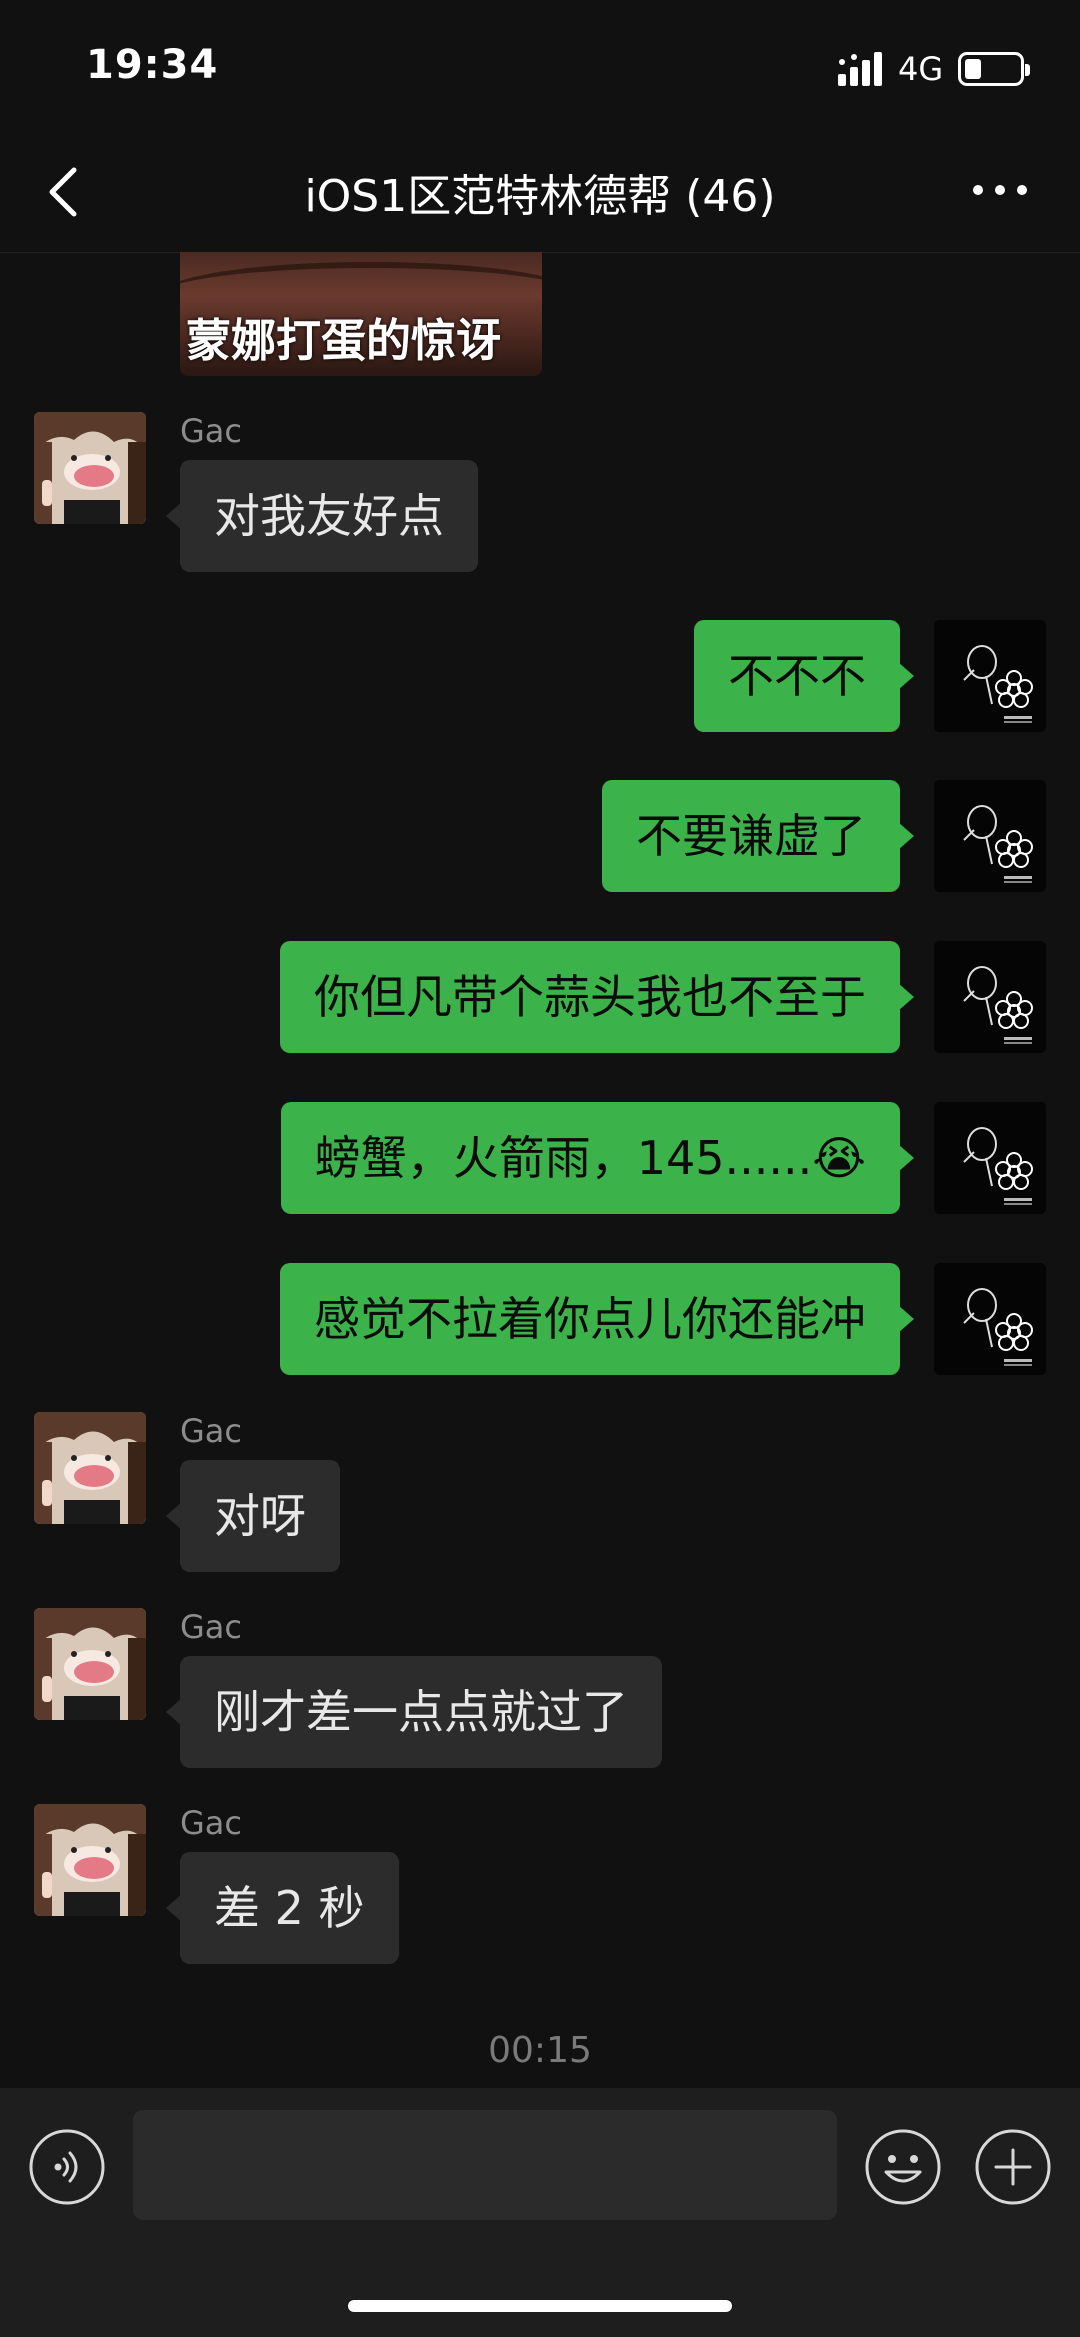 The width and height of the screenshot is (1080, 2337). Describe the element at coordinates (921, 69) in the screenshot. I see `network-type: 4G` at that location.